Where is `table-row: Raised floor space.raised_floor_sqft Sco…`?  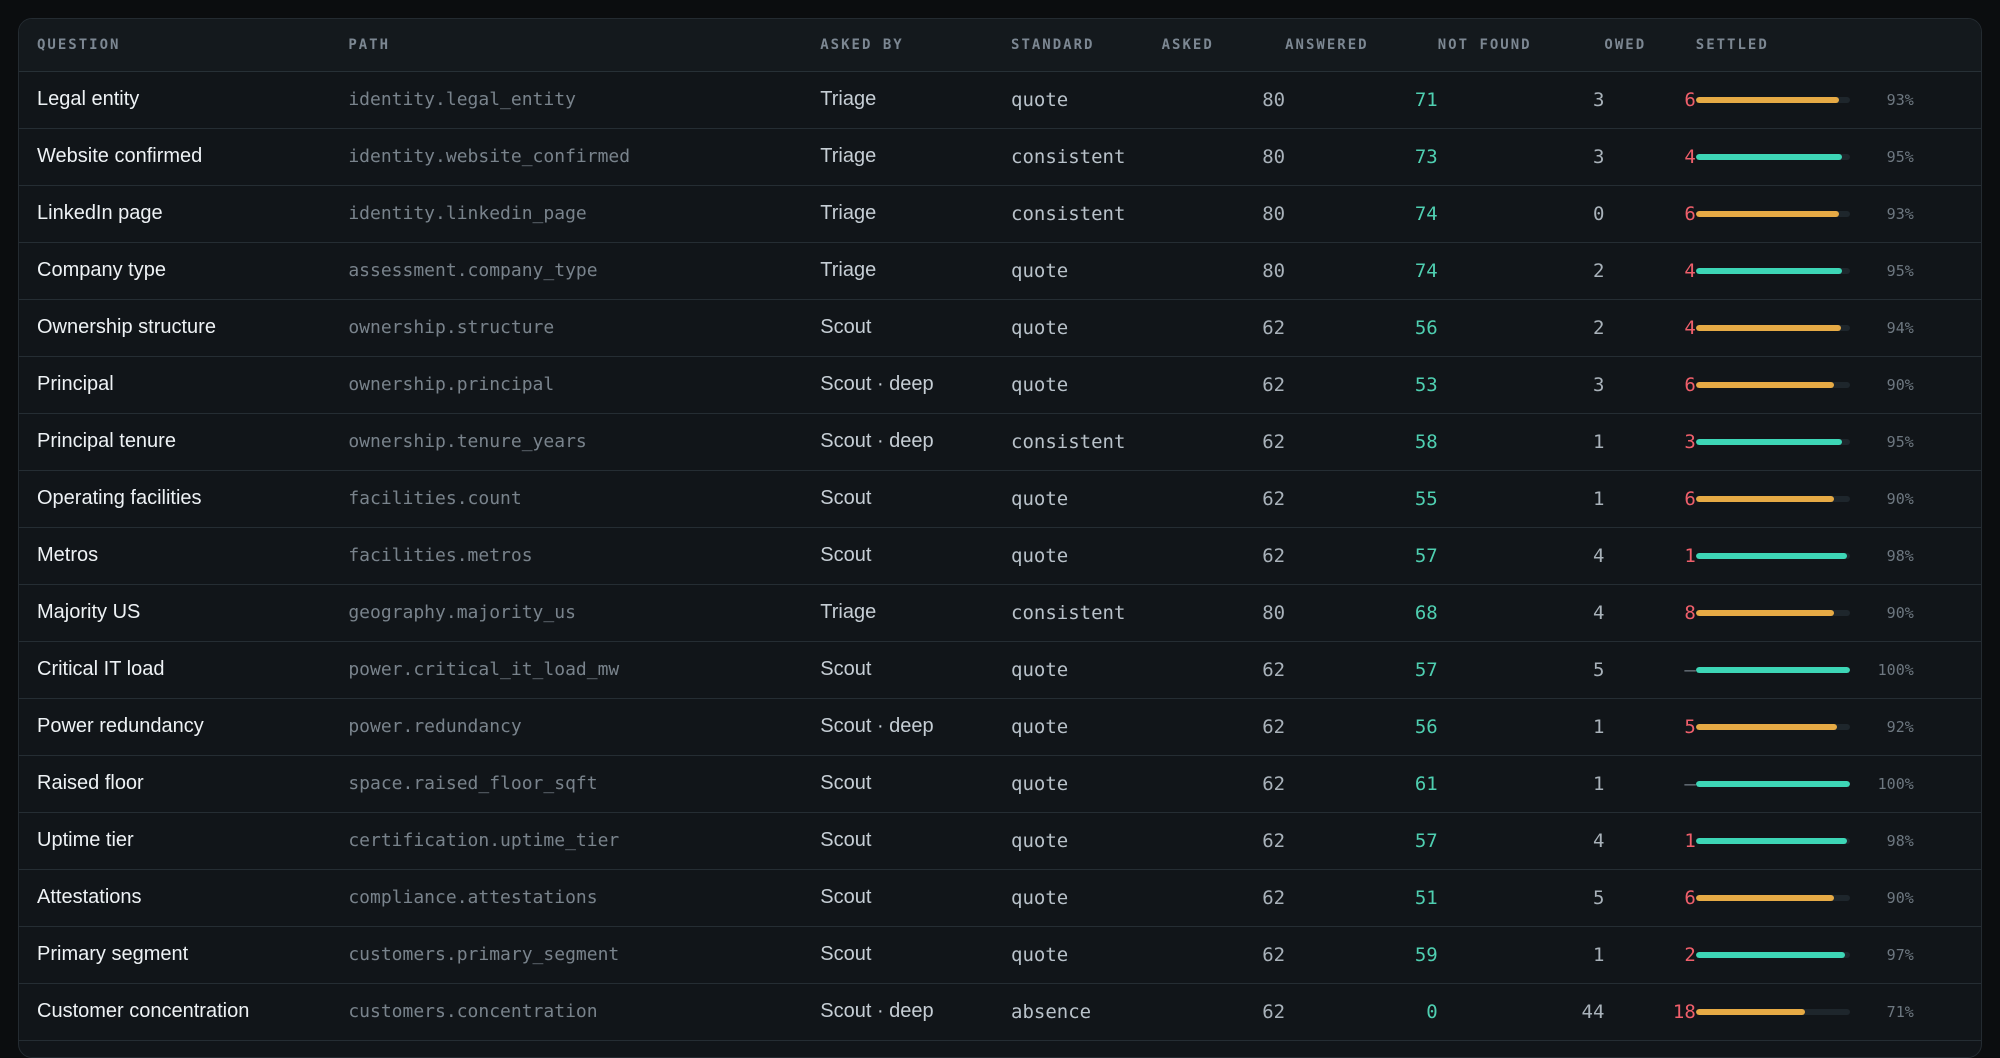 table-row: Raised floor space.raised_floor_sqft Sco… is located at coordinates (1000, 783).